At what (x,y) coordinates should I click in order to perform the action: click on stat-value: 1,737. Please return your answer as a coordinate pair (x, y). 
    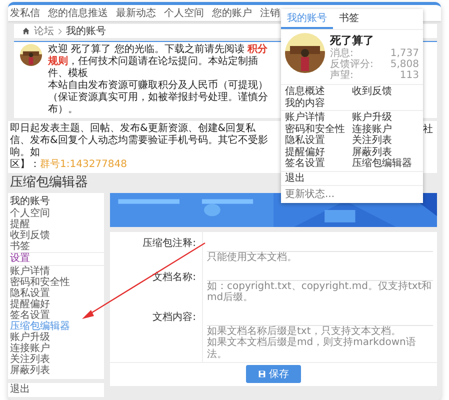
    Looking at the image, I should click on (404, 53).